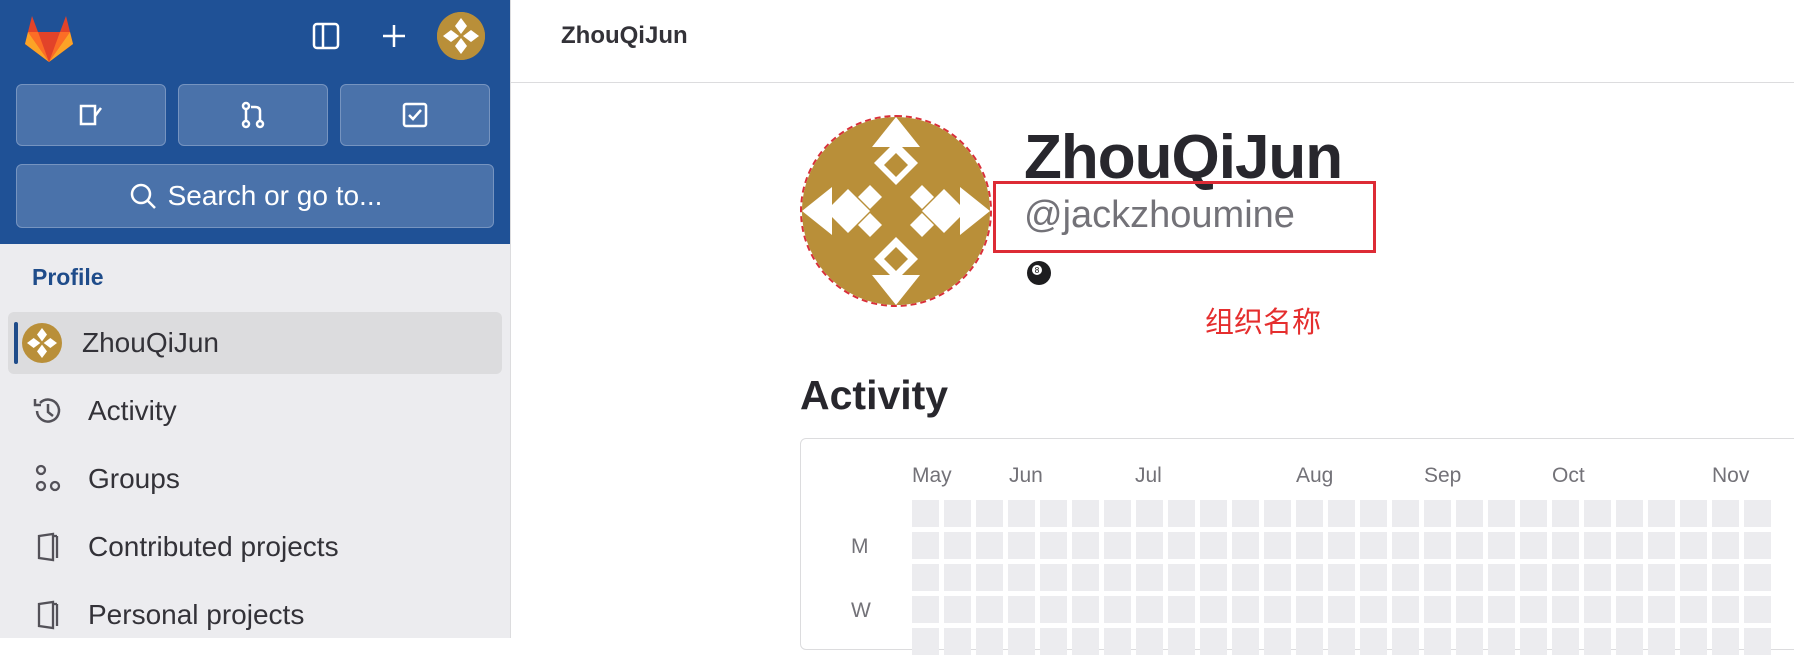 This screenshot has width=1794, height=655. What do you see at coordinates (255, 343) in the screenshot?
I see `sidebar-item-profile: ZhouQiJun` at bounding box center [255, 343].